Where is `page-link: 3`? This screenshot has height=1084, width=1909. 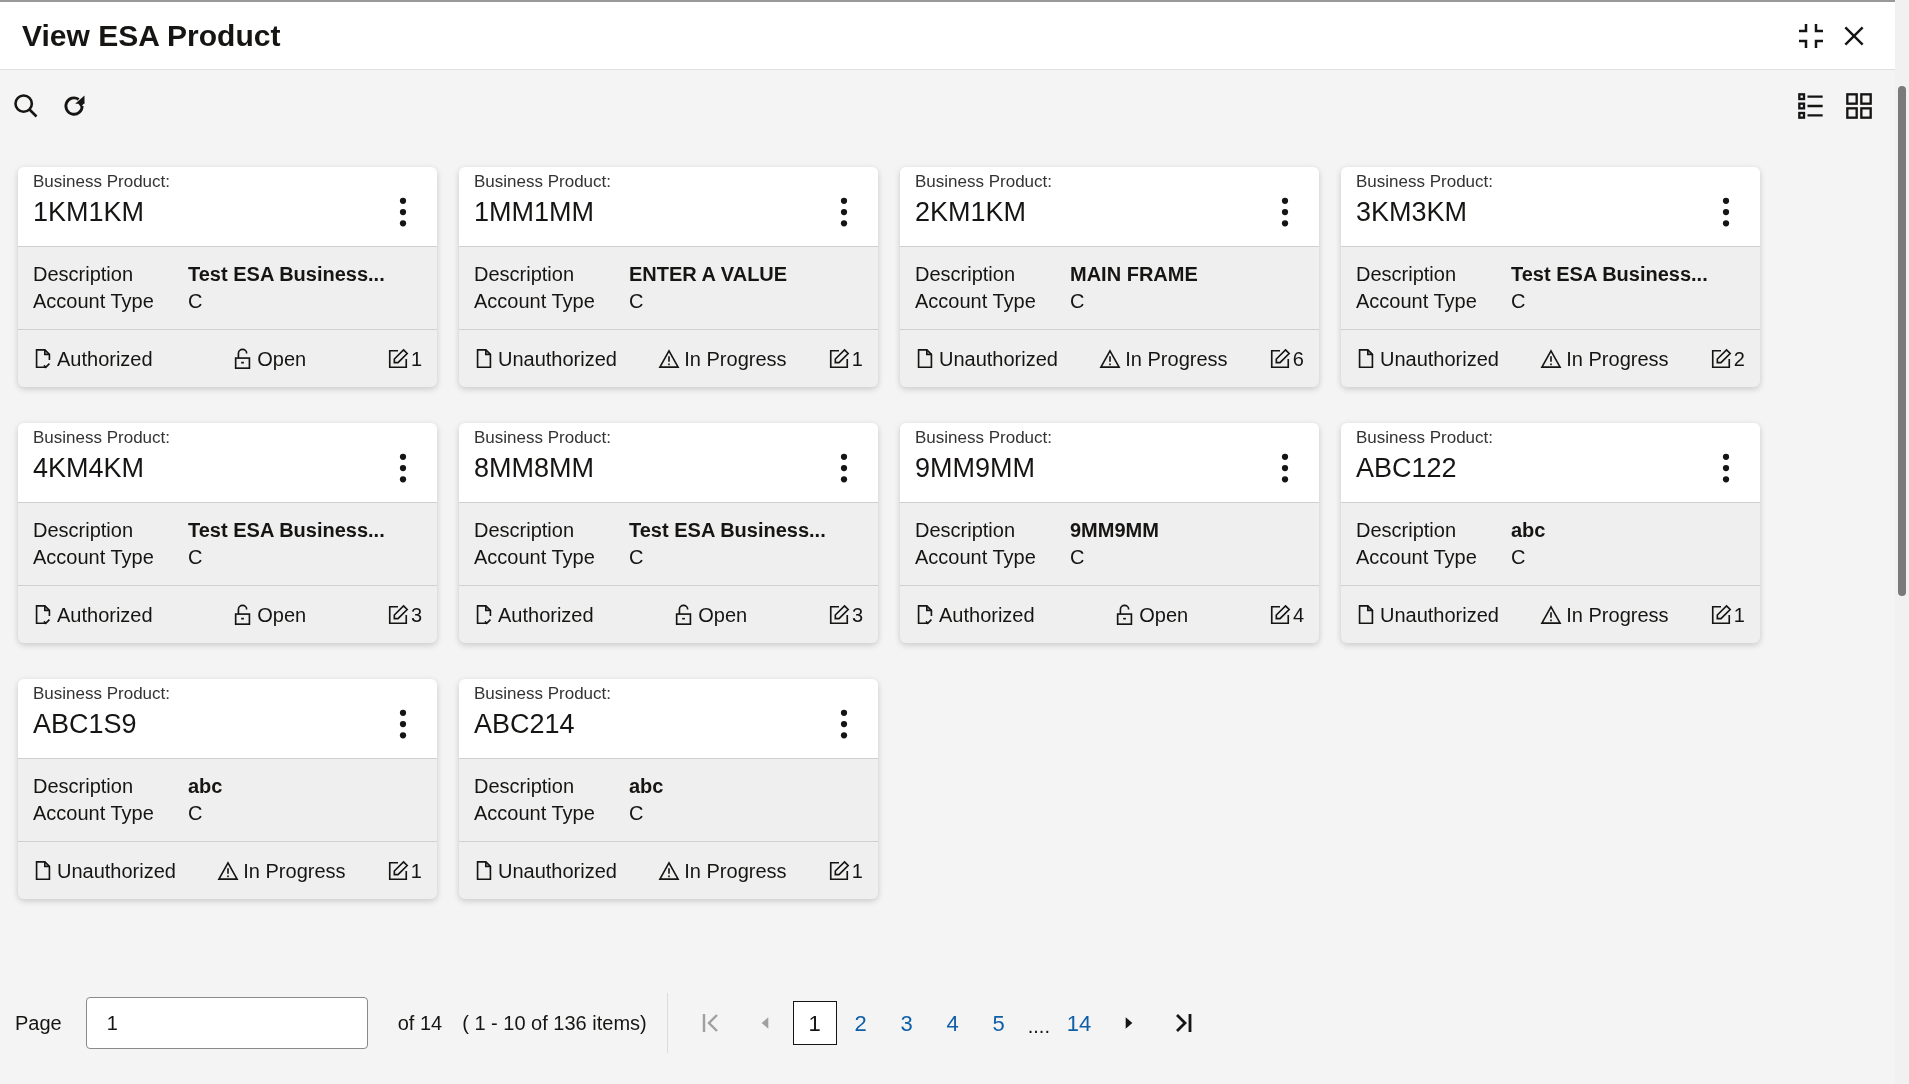 page-link: 3 is located at coordinates (906, 1023).